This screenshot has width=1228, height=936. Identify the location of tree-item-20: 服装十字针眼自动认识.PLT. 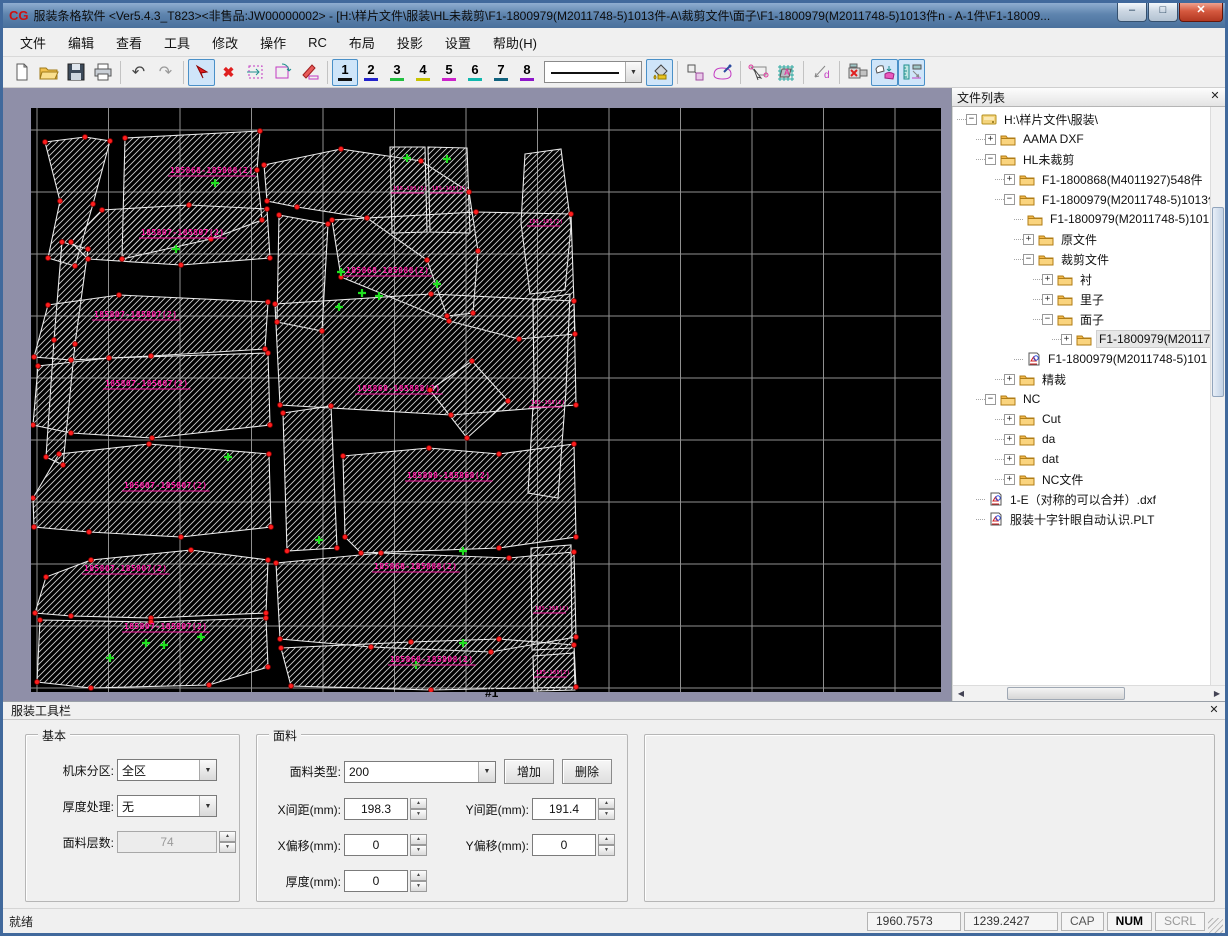
(1081, 519).